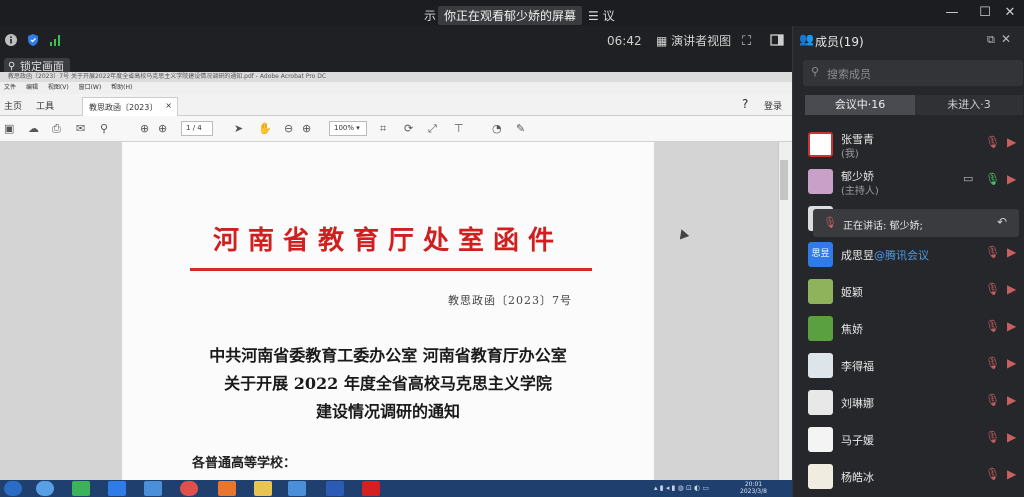 Image resolution: width=1024 pixels, height=497 pixels. I want to click on scrollbar-thumb, so click(784, 180).